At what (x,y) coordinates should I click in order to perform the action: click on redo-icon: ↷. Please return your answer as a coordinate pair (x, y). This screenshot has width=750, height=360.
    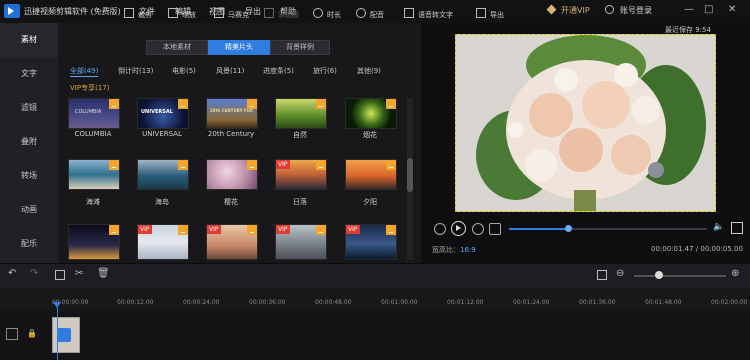
    Looking at the image, I should click on (34, 273).